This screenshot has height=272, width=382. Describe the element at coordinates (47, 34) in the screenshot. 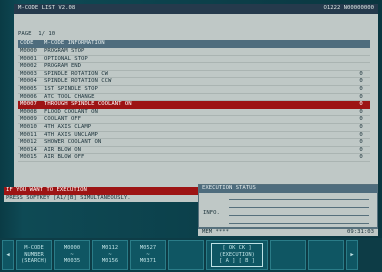

I see `page-value: 1/ 10` at that location.